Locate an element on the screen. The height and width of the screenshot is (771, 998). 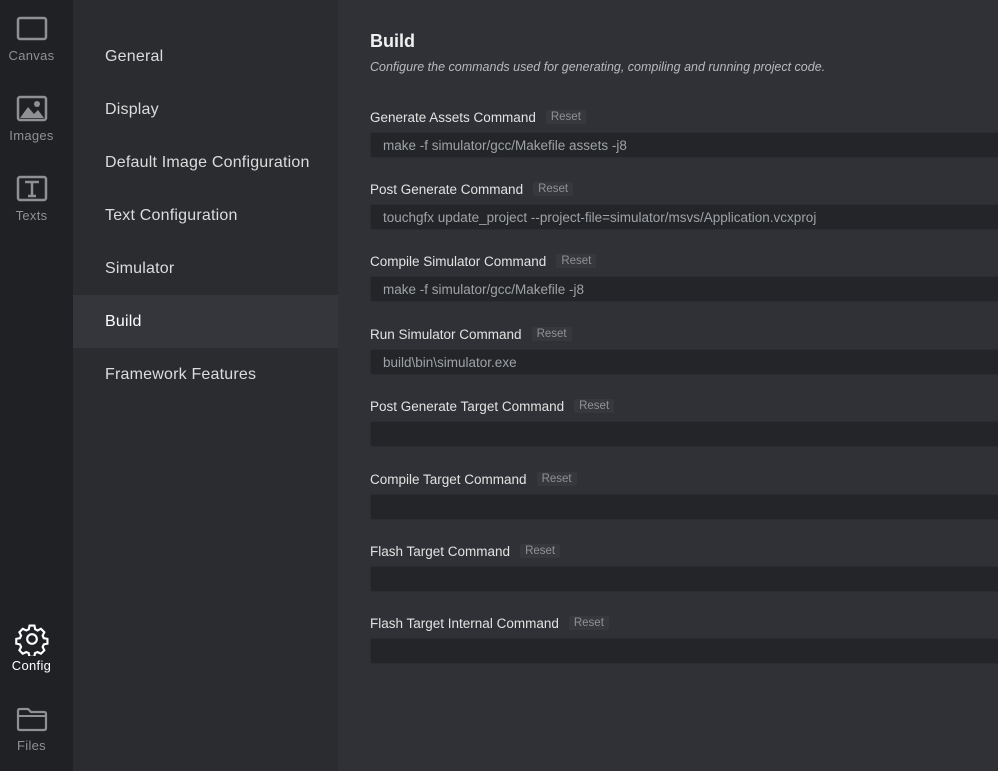
compile-target-command-input is located at coordinates (684, 507).